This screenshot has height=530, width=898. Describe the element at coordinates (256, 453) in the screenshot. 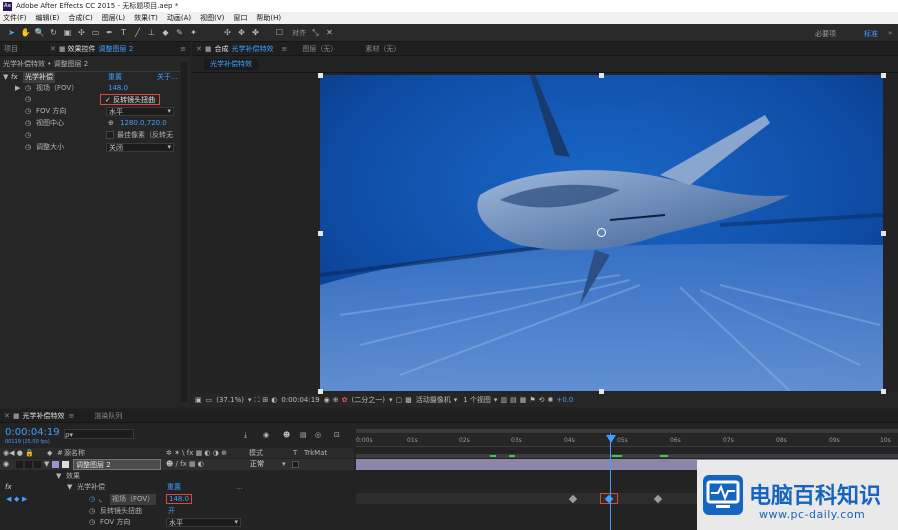

I see `col-mode: 模式` at that location.